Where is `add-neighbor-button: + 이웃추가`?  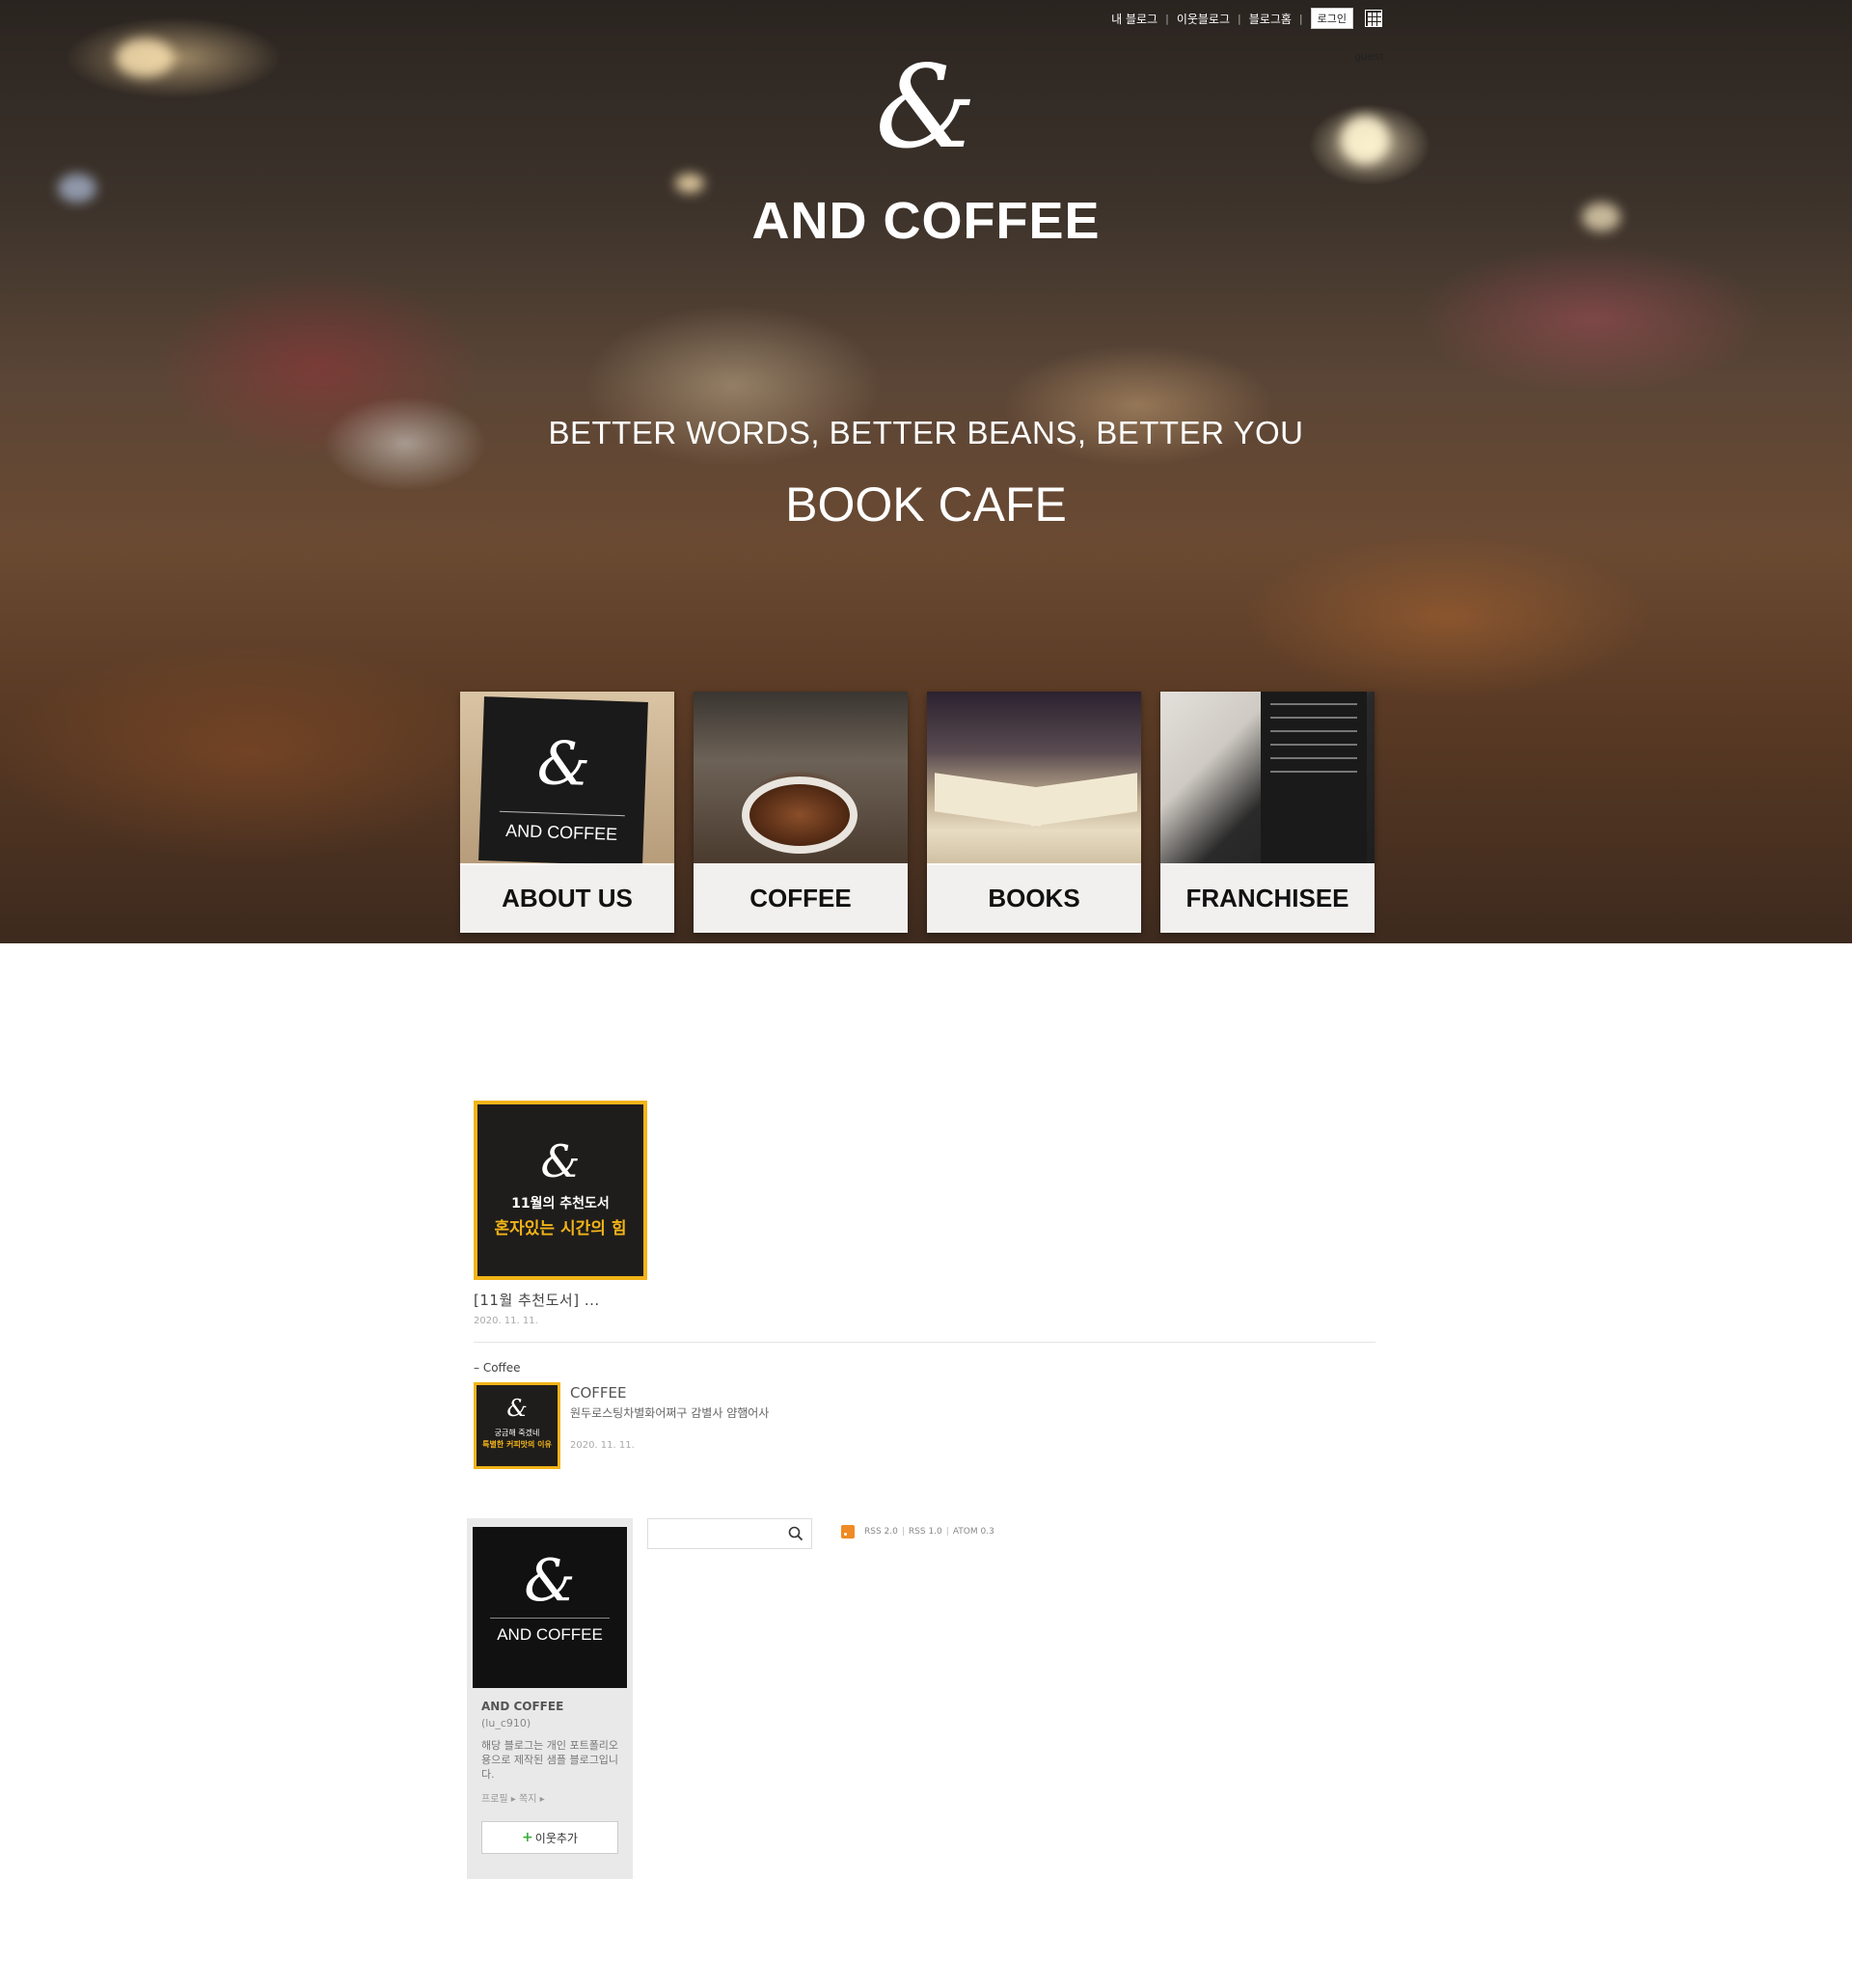
add-neighbor-button: + 이웃추가 is located at coordinates (549, 1837).